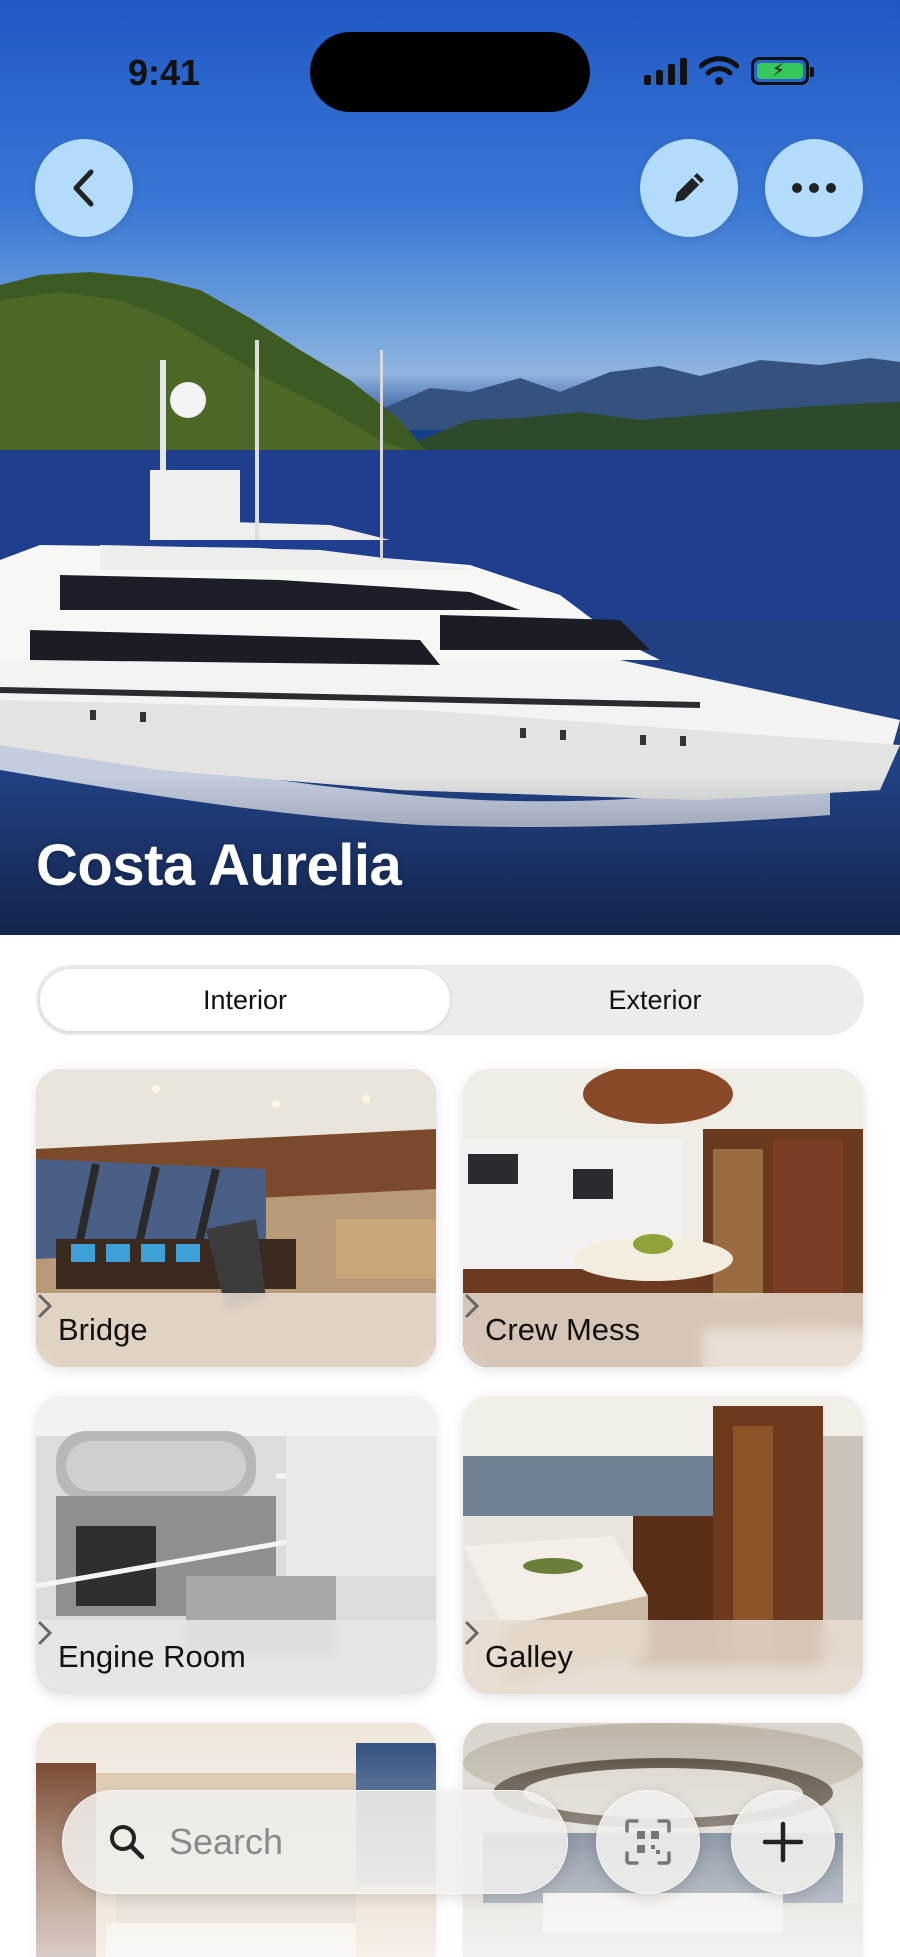 This screenshot has height=1957, width=900. I want to click on pencil-icon, so click(689, 187).